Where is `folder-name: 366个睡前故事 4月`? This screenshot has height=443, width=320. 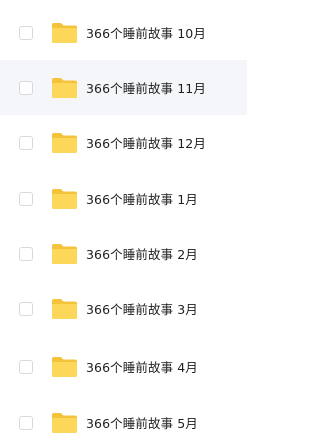 folder-name: 366个睡前故事 4月 is located at coordinates (142, 366).